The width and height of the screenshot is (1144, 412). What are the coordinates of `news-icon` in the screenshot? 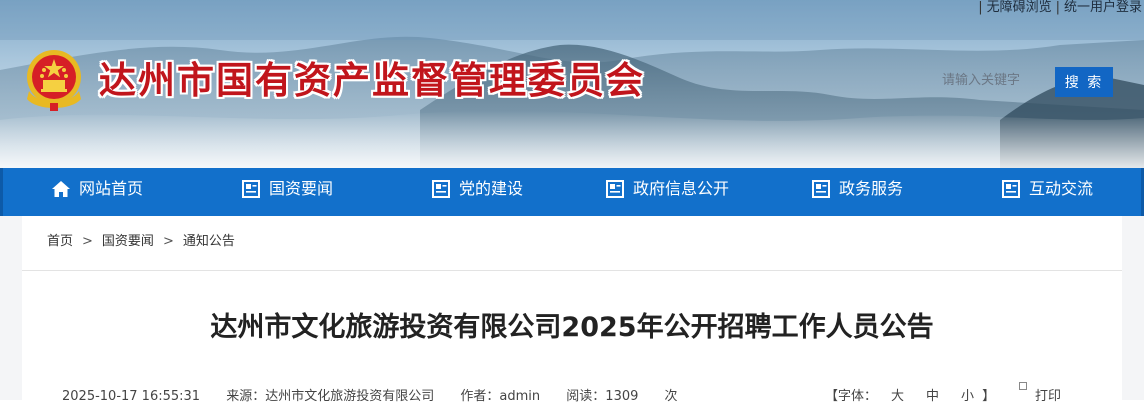 It's located at (251, 189).